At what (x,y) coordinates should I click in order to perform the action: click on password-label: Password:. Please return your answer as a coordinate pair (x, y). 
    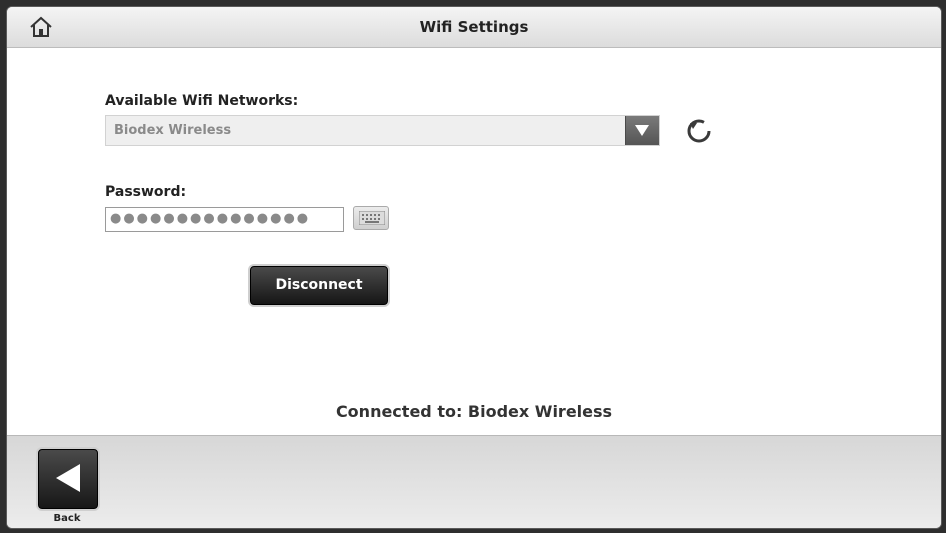
    Looking at the image, I should click on (146, 192).